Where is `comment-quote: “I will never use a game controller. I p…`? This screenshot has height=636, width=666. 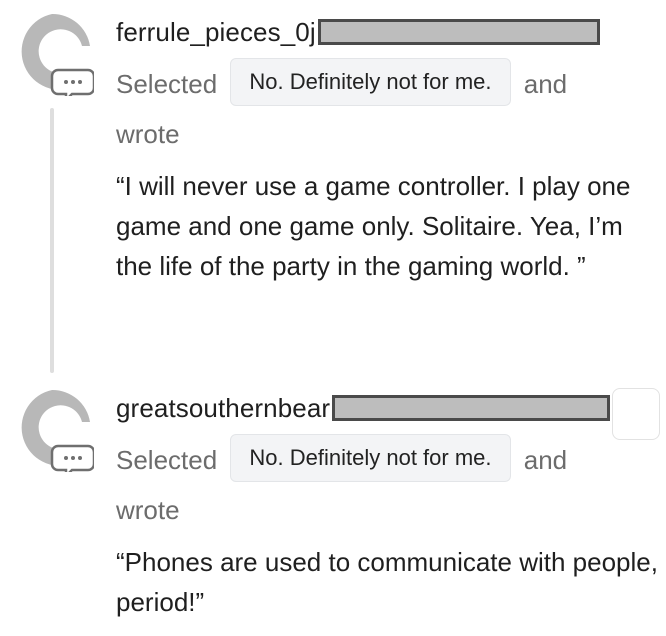 comment-quote: “I will never use a game controller. I p… is located at coordinates (373, 226).